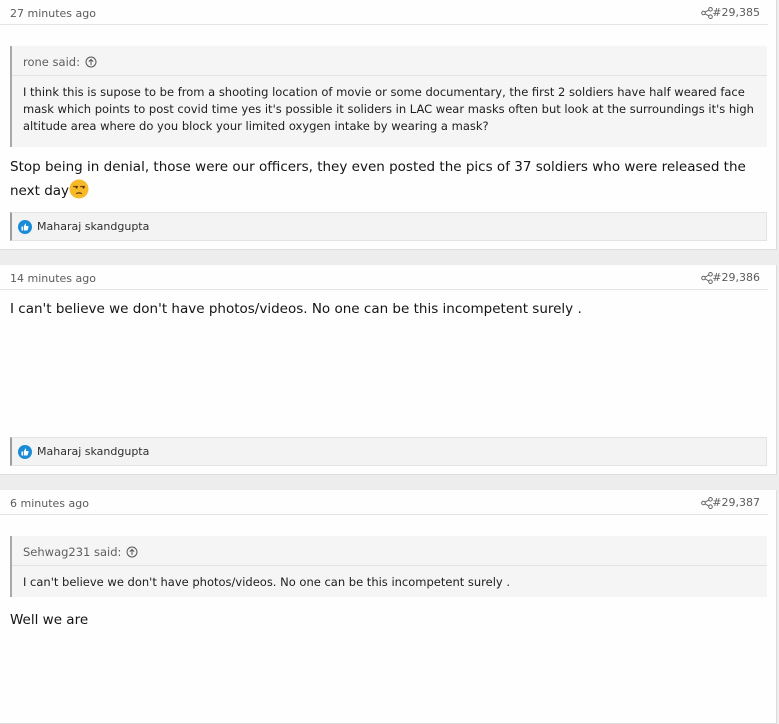 The image size is (779, 724). Describe the element at coordinates (72, 552) in the screenshot. I see `quote-author: Sehwag231 said:` at that location.